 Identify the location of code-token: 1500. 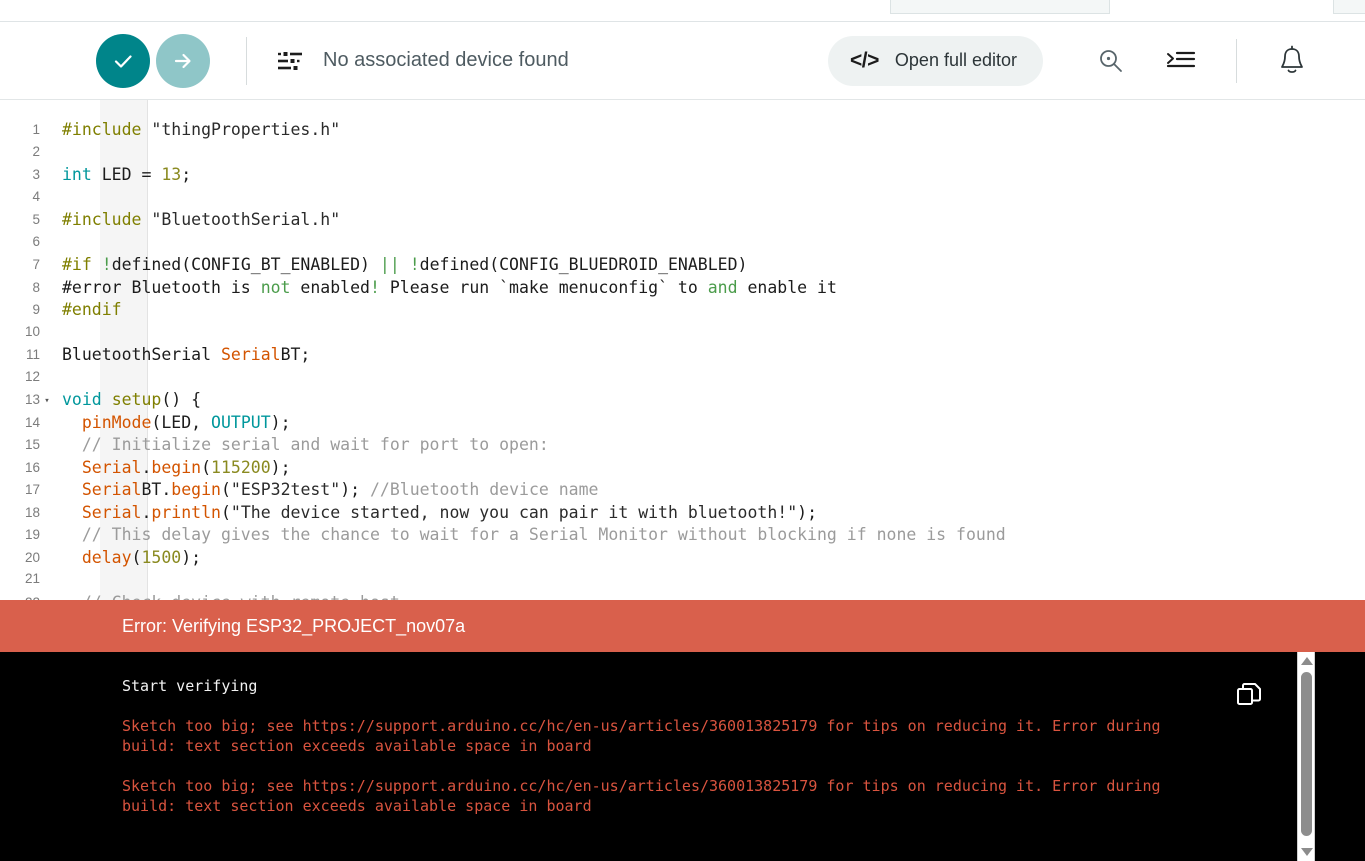
(161, 557).